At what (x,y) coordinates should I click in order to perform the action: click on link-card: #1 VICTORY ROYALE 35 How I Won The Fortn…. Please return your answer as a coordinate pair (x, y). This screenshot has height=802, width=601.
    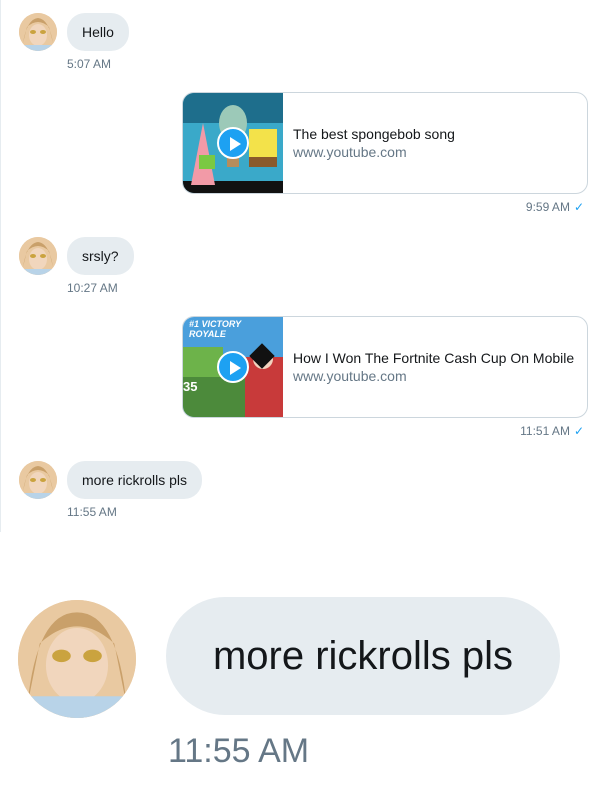
    Looking at the image, I should click on (385, 367).